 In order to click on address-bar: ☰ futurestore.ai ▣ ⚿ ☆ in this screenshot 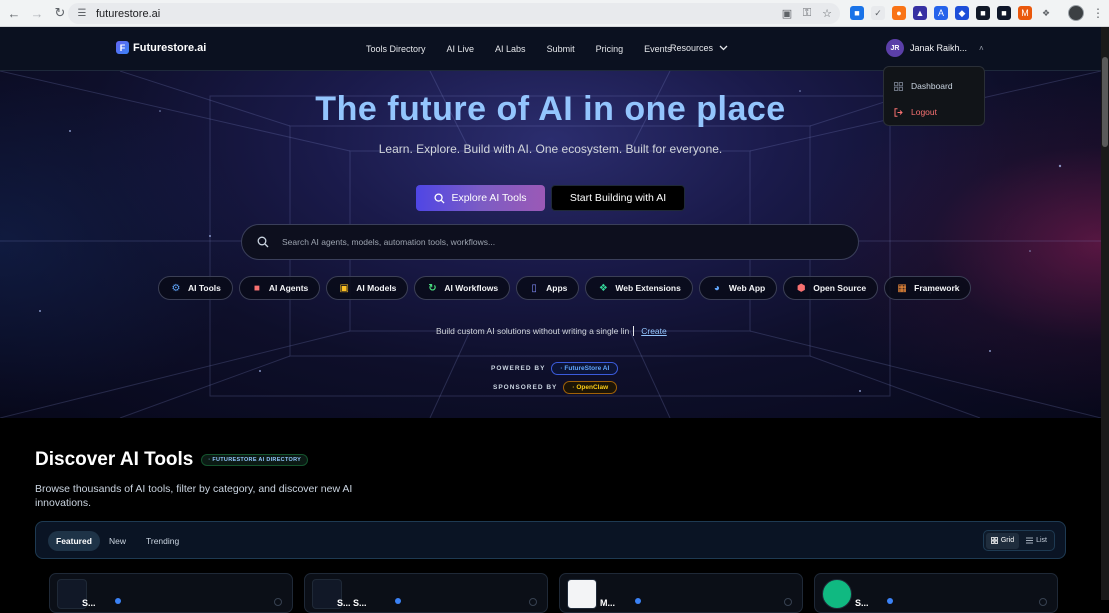, I will do `click(454, 13)`.